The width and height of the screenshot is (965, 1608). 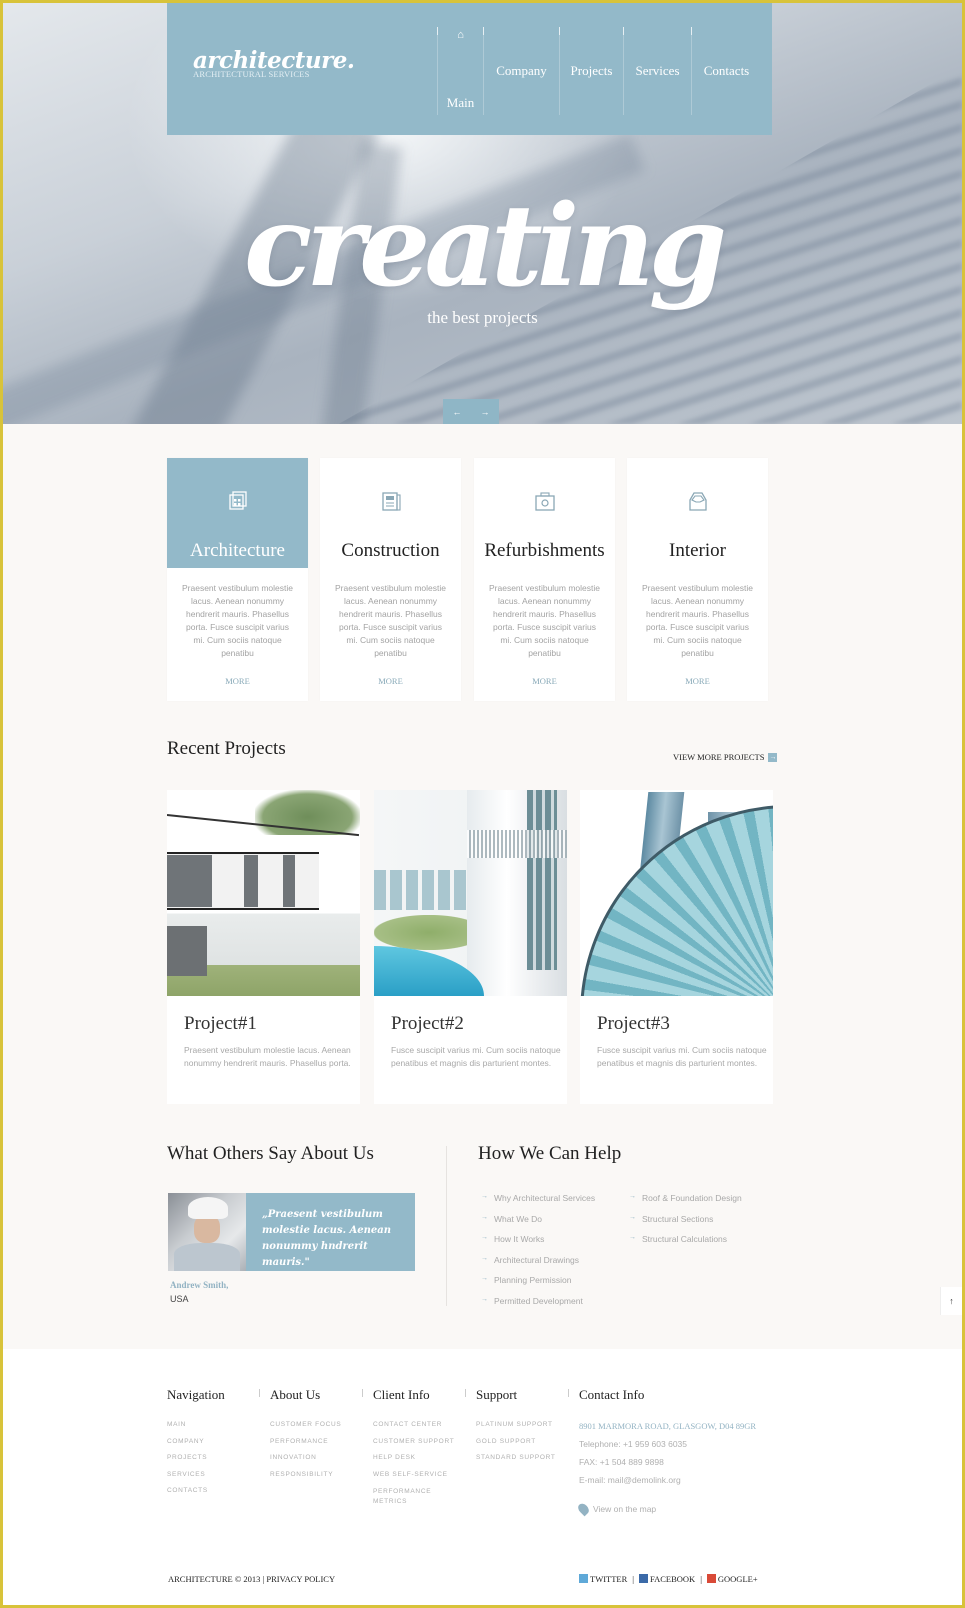 I want to click on service-title: Architecture, so click(x=237, y=550).